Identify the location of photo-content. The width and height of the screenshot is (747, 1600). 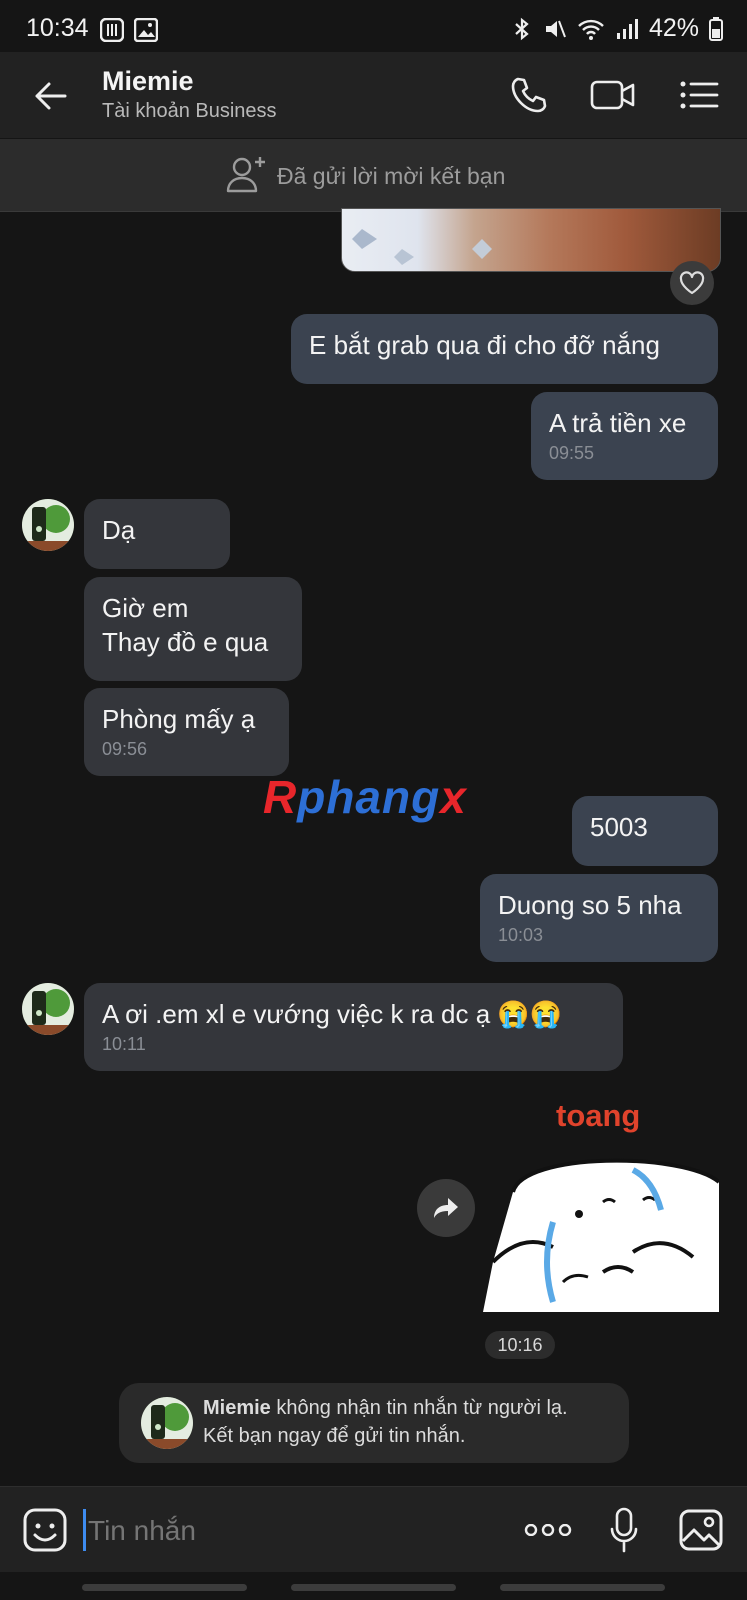
(422, 247).